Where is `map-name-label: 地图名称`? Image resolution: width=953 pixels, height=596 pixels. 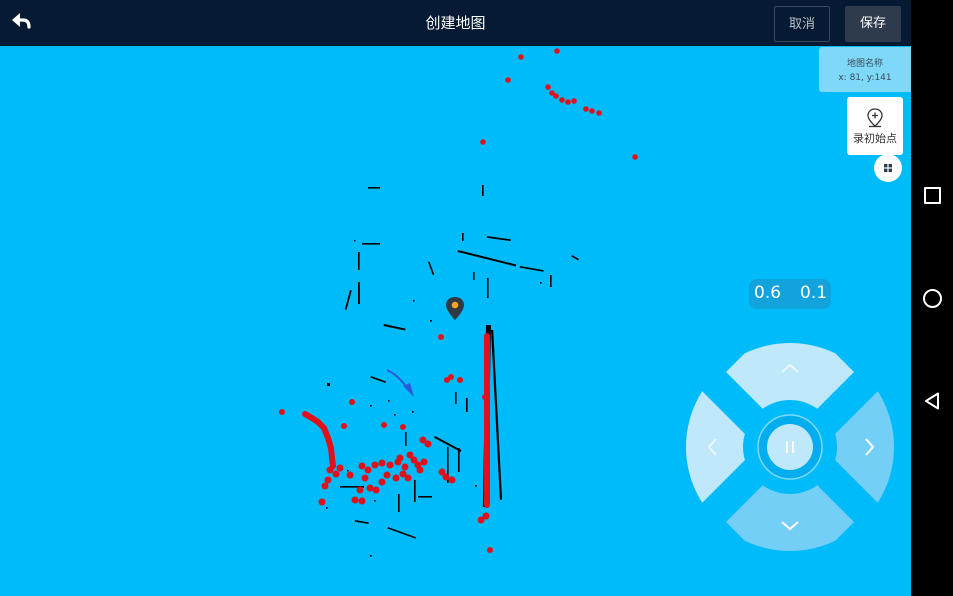
map-name-label: 地图名称 is located at coordinates (864, 64).